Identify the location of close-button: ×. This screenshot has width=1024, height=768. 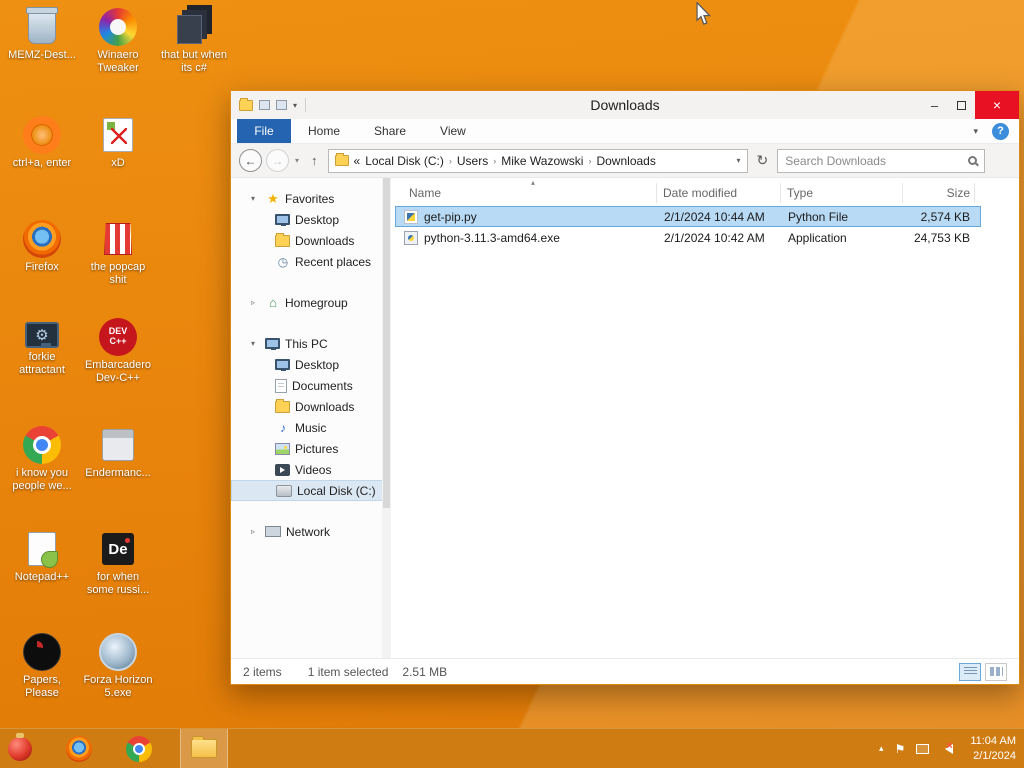
(997, 105).